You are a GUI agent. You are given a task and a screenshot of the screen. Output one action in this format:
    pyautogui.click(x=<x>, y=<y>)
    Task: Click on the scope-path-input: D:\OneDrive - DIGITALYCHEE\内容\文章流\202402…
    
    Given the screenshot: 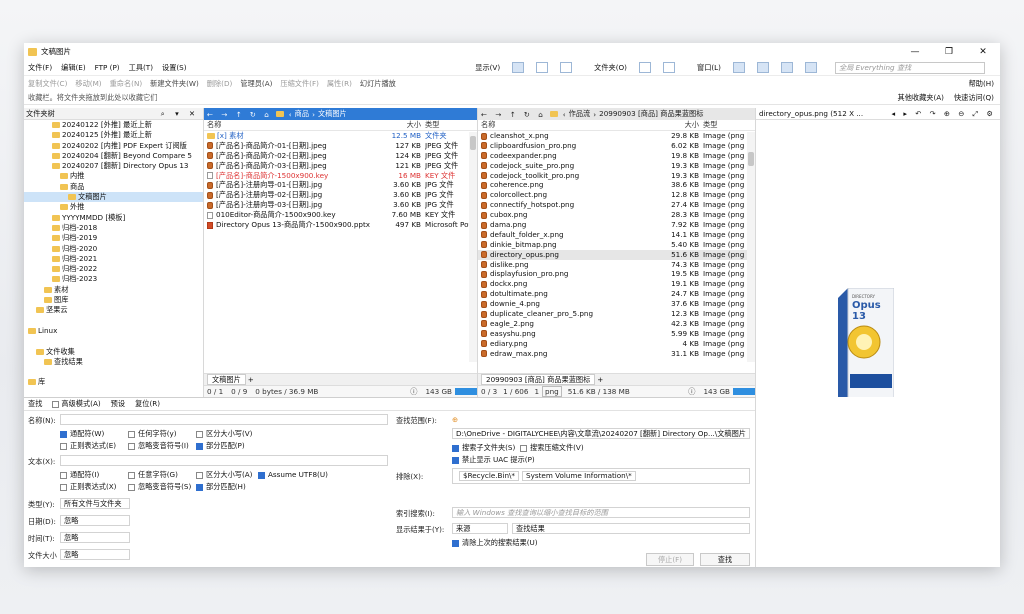 What is the action you would take?
    pyautogui.click(x=601, y=433)
    